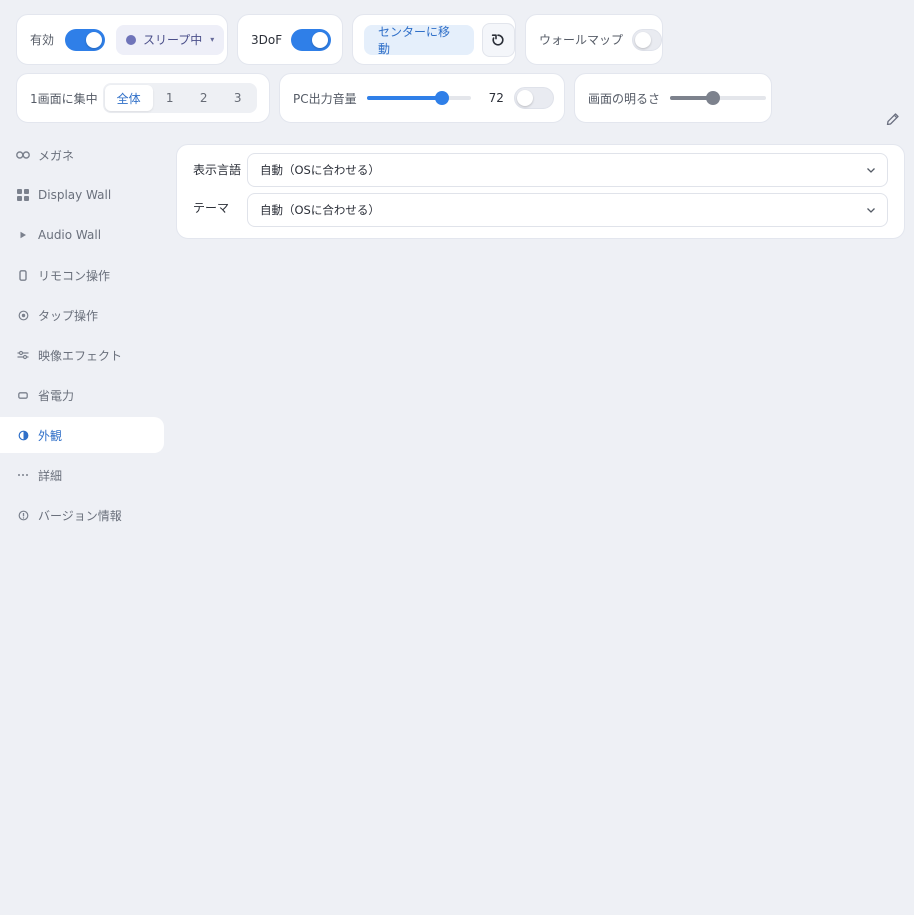 The image size is (914, 915). I want to click on center-button: センターに移動, so click(419, 40).